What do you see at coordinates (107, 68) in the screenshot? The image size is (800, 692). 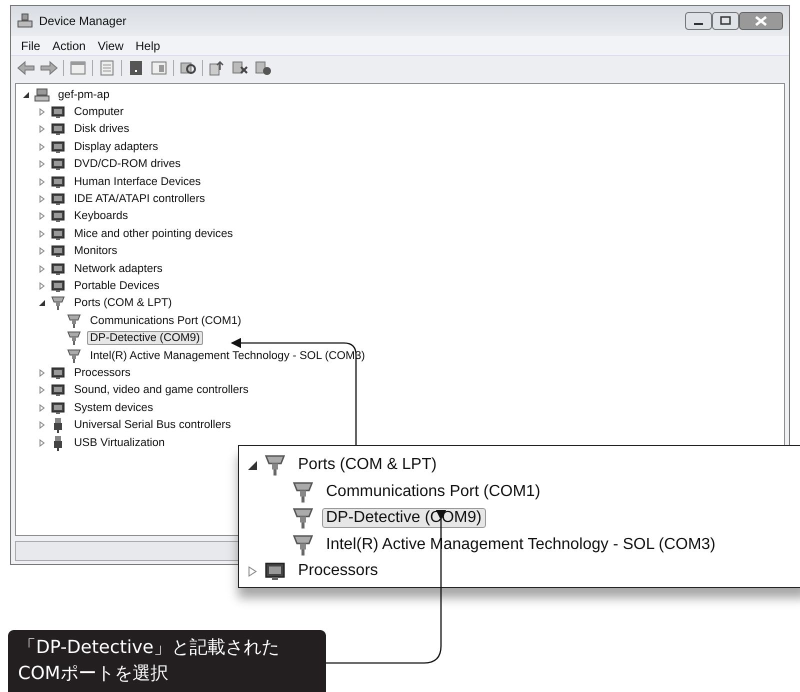 I see `document-icon` at bounding box center [107, 68].